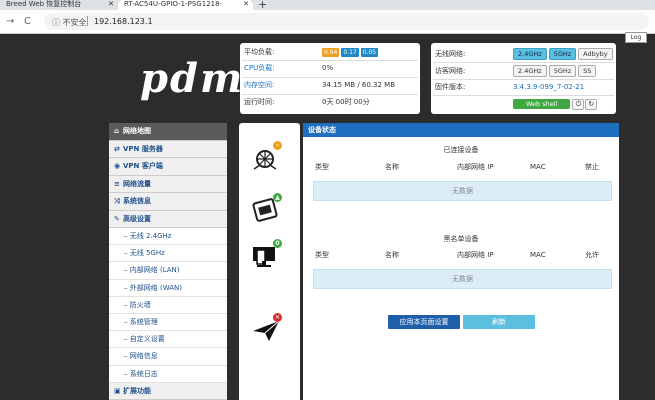  I want to click on blacklist-empty-row: 无数据, so click(462, 279).